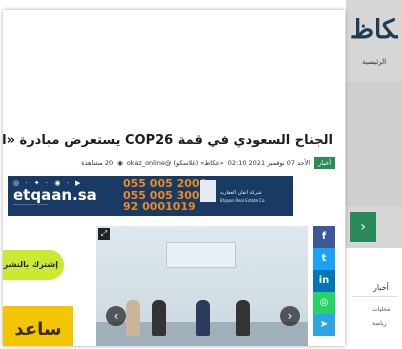 The width and height of the screenshot is (402, 349). I want to click on telegram-icon: ➤, so click(324, 325).